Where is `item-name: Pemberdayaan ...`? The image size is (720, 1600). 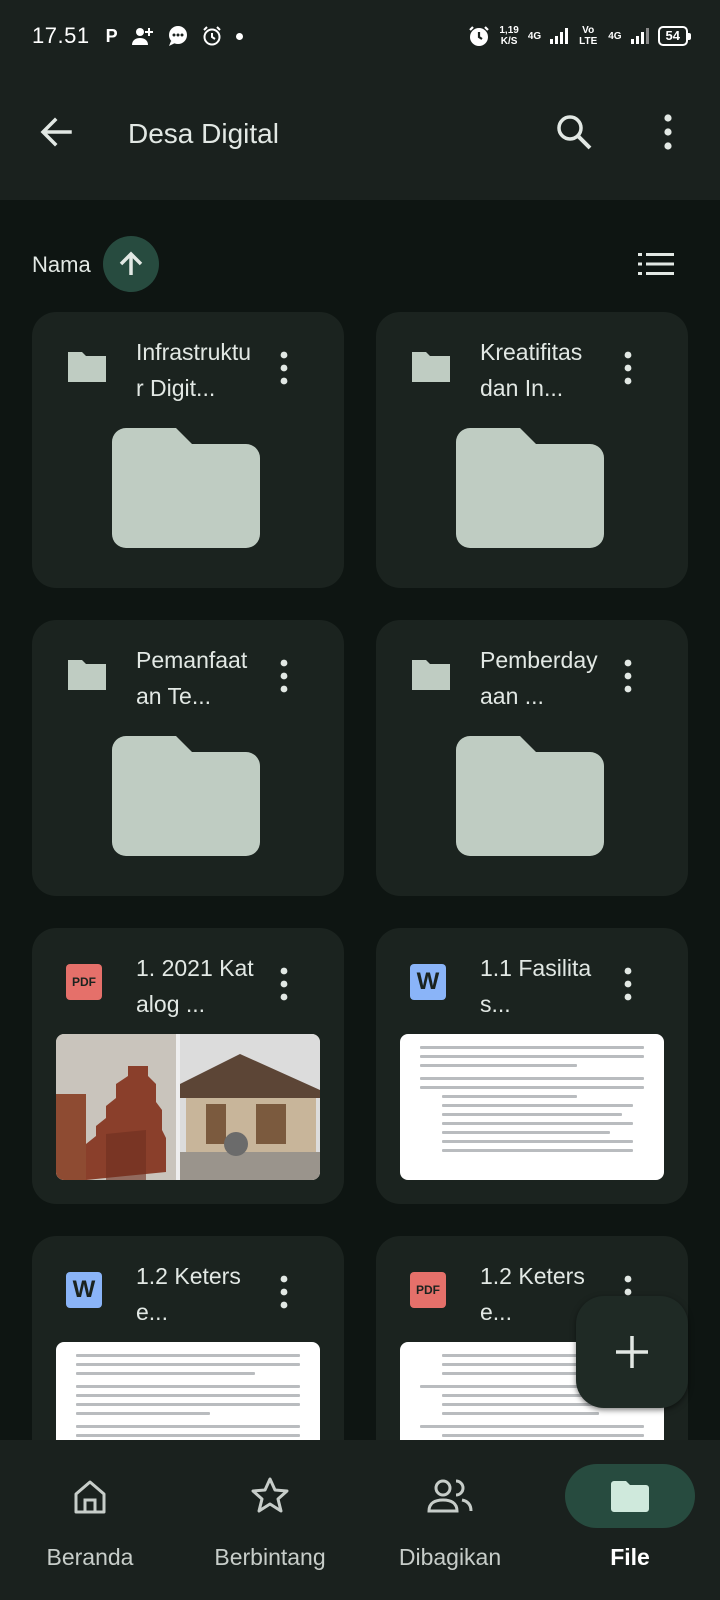
item-name: Pemberdayaan ... is located at coordinates (539, 678).